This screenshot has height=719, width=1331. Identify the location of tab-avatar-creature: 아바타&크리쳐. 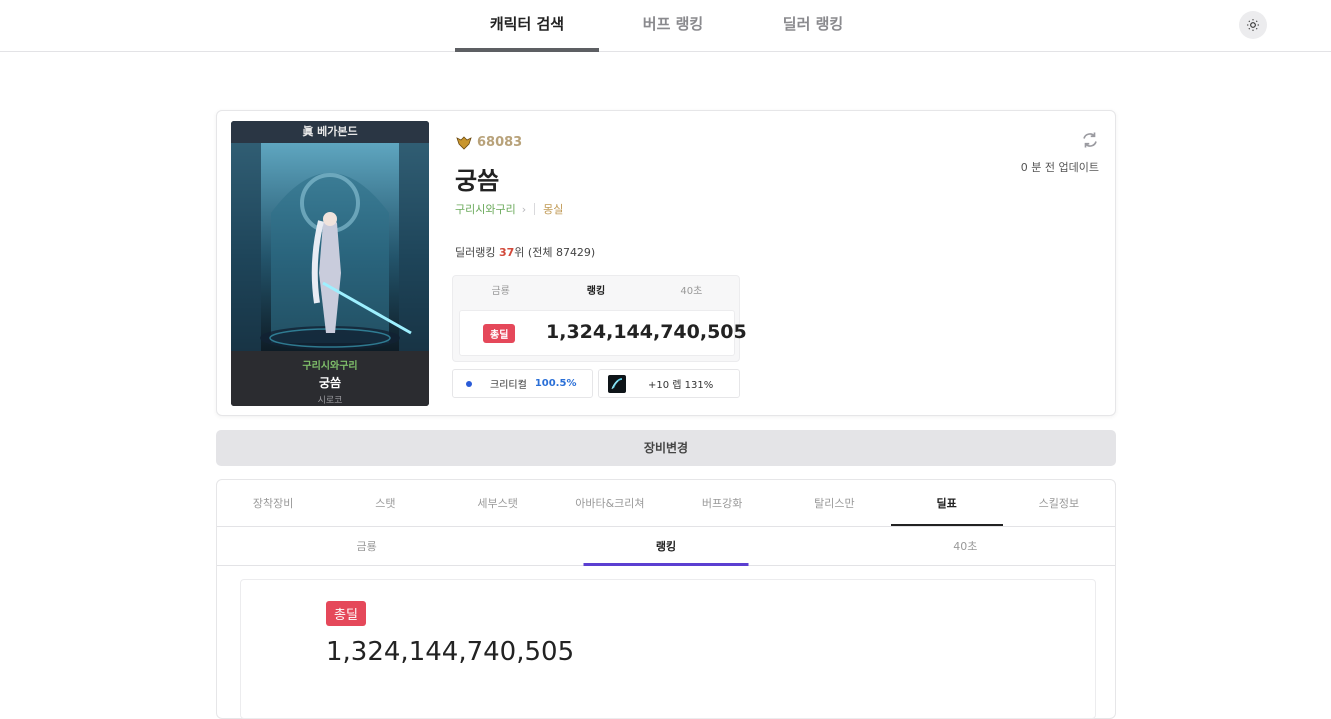
(610, 503).